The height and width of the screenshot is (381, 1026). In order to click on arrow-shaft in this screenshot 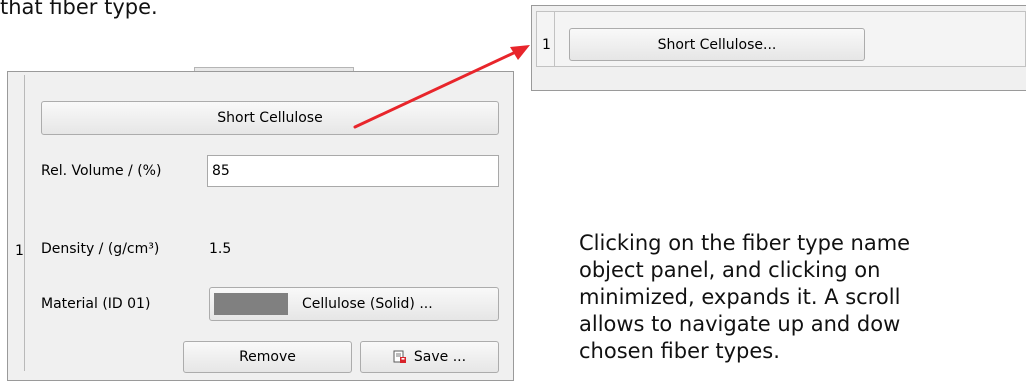, I will do `click(437, 88)`.